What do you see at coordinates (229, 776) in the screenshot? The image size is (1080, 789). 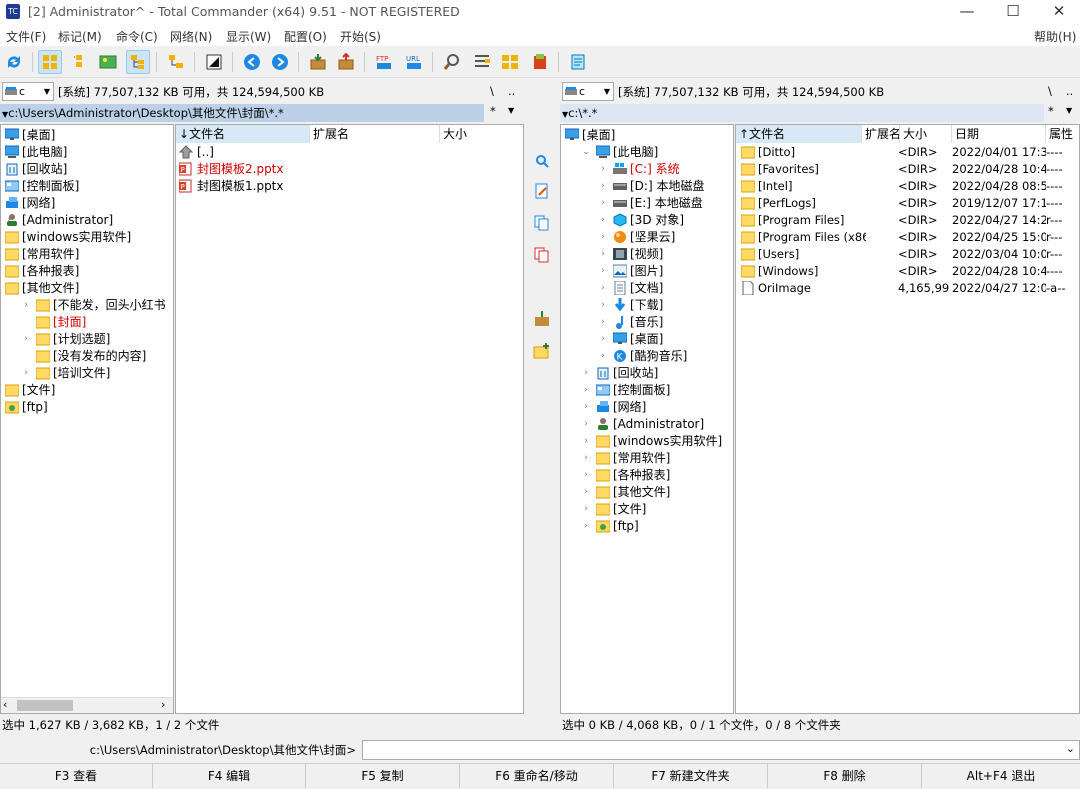 I see `f4-edit-button: F4 编辑` at bounding box center [229, 776].